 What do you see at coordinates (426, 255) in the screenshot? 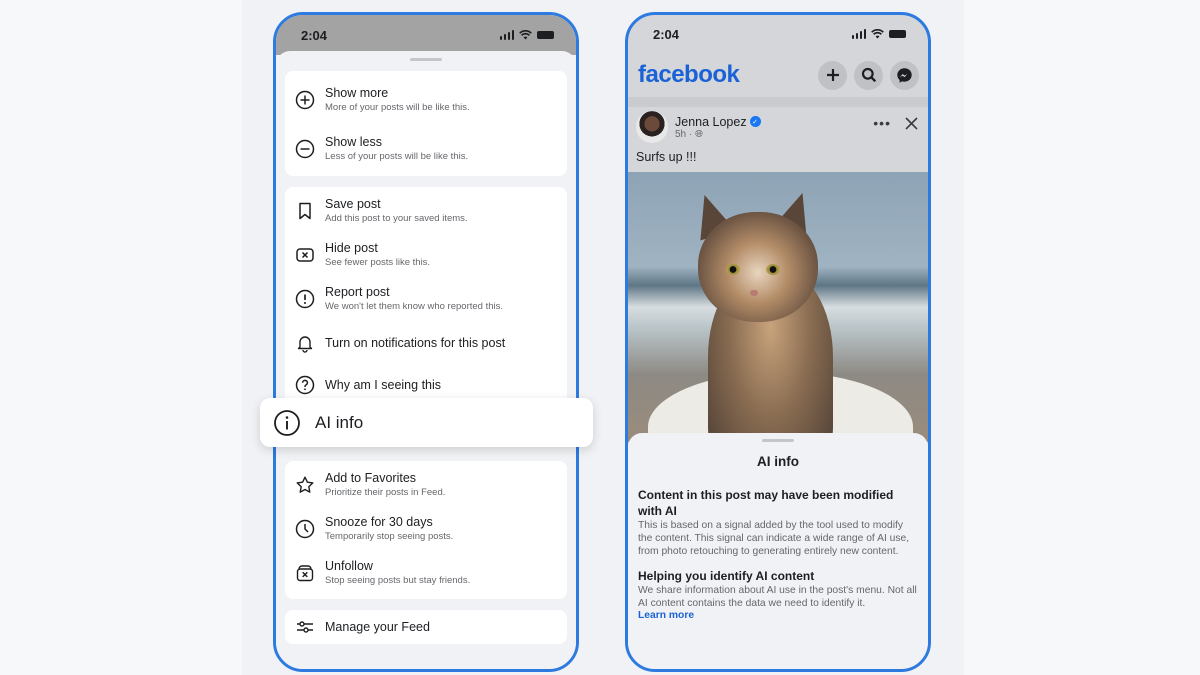
I see `menu-item-hide-post: Hide post See fewer posts like this.` at bounding box center [426, 255].